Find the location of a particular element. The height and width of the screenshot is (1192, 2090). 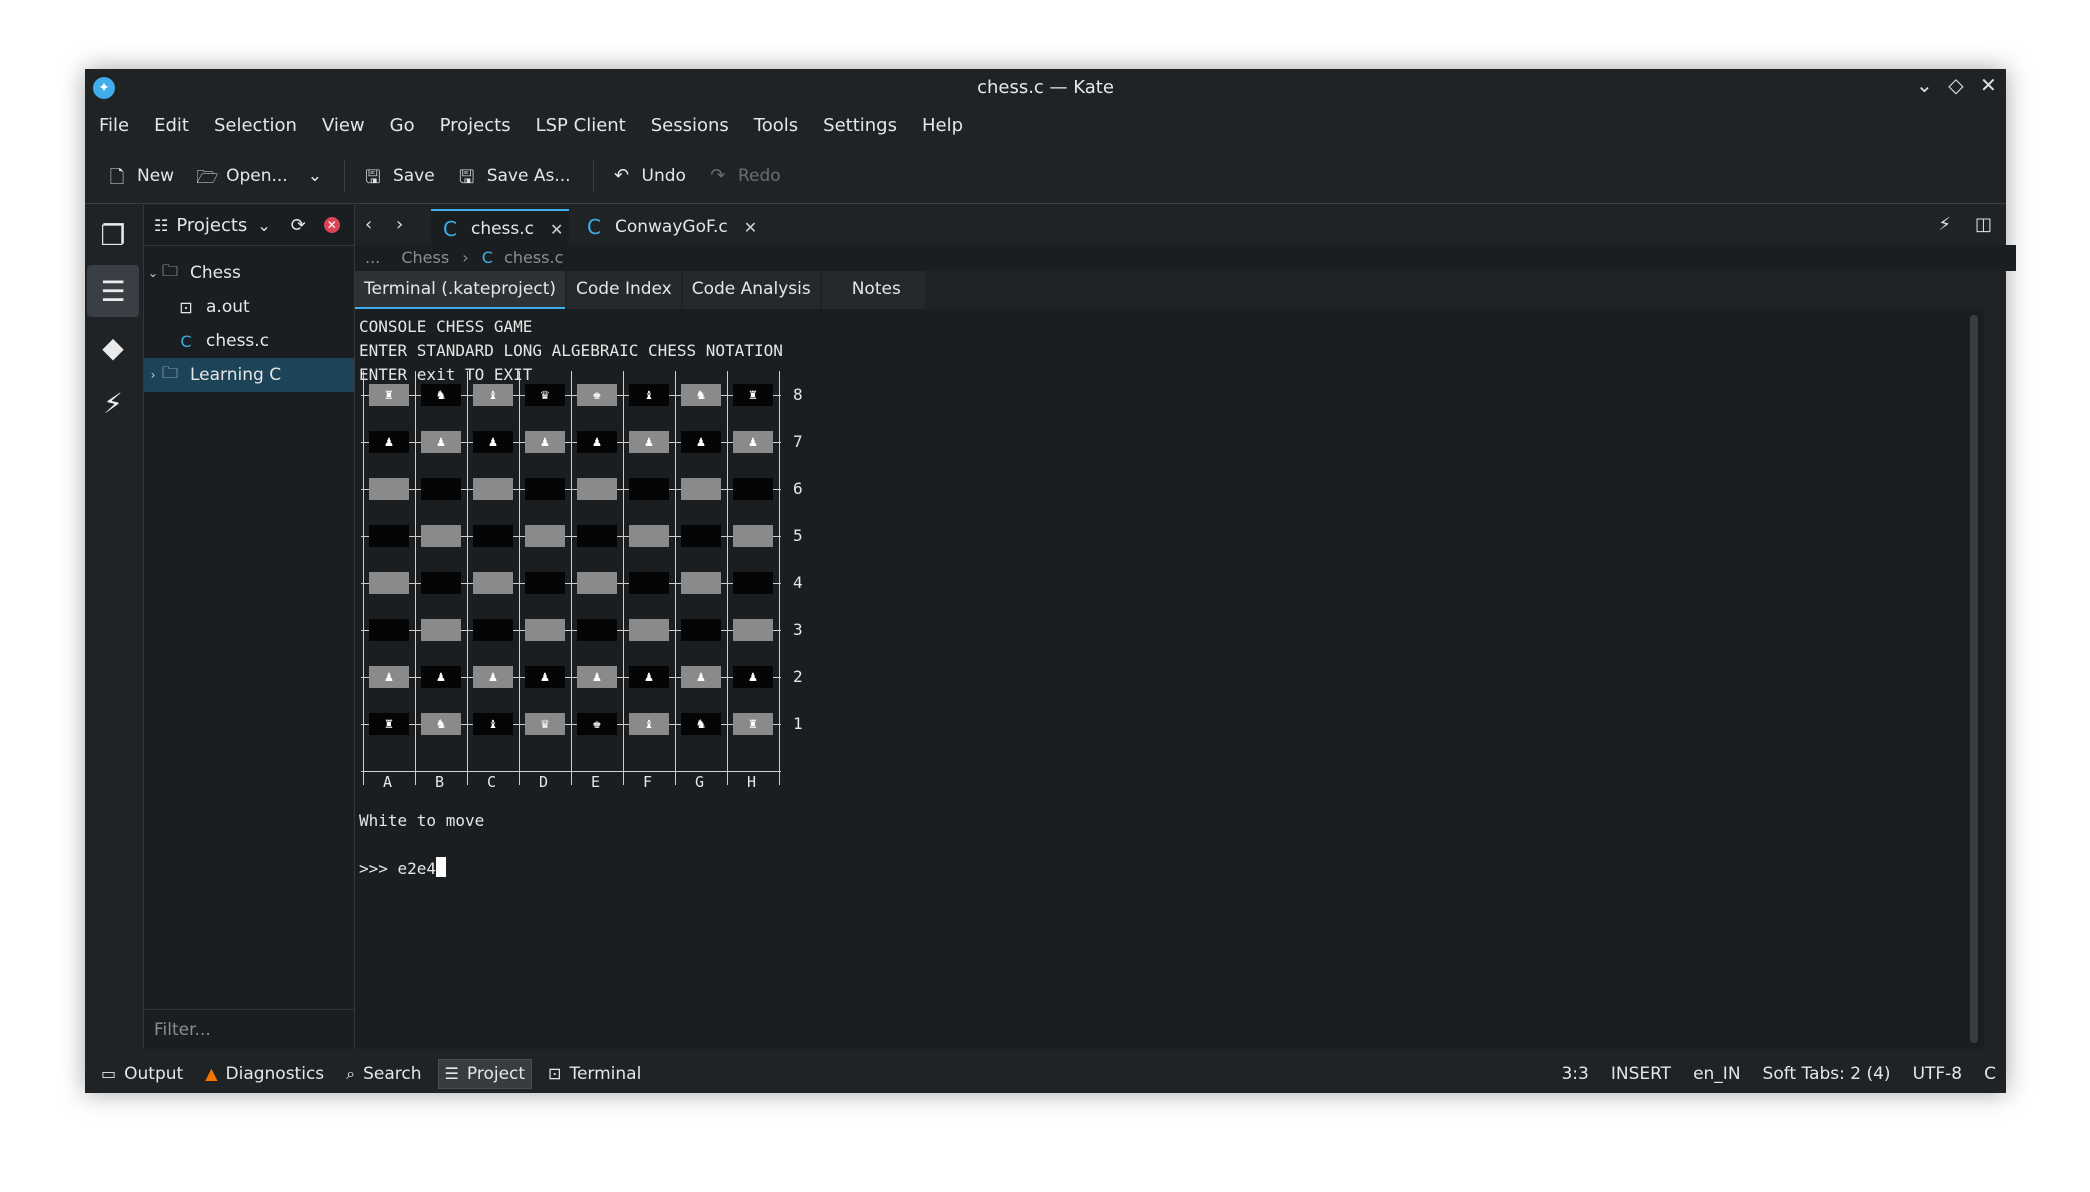

syntax-mode: C is located at coordinates (1990, 1074).